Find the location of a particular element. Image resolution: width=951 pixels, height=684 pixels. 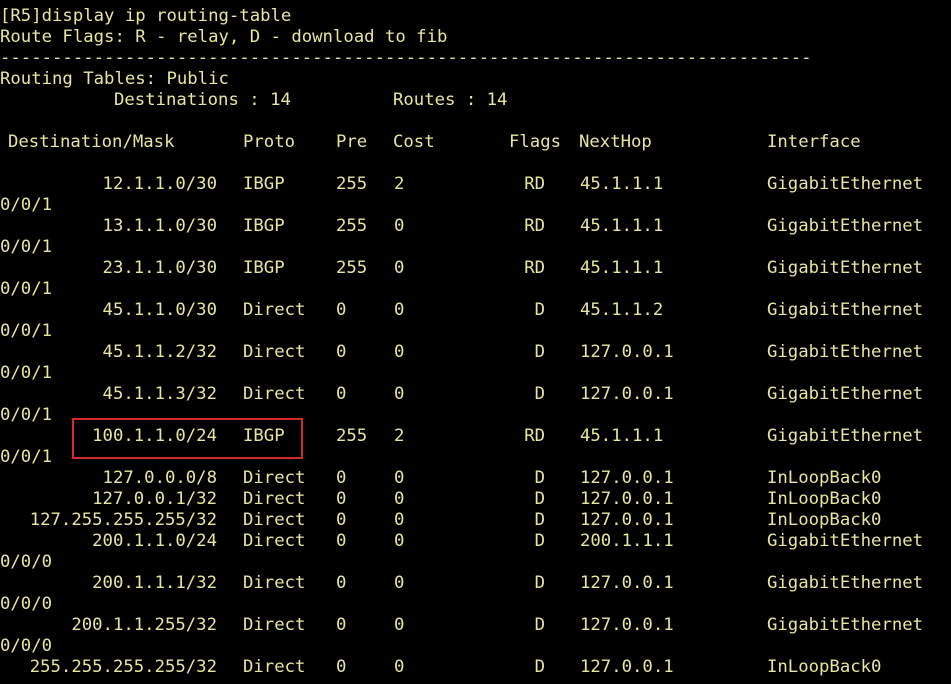

route-destination: 45.1.1.0/30 is located at coordinates (159, 310).